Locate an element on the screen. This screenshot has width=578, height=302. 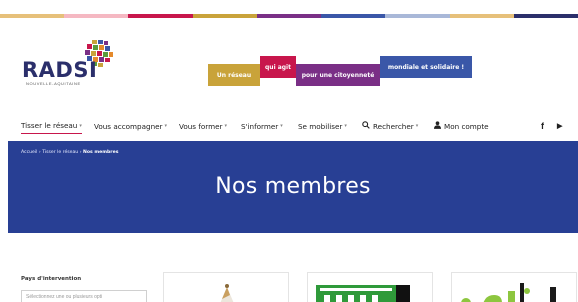
nav-item-vous-former: Vous former ▾ is located at coordinates (203, 126).